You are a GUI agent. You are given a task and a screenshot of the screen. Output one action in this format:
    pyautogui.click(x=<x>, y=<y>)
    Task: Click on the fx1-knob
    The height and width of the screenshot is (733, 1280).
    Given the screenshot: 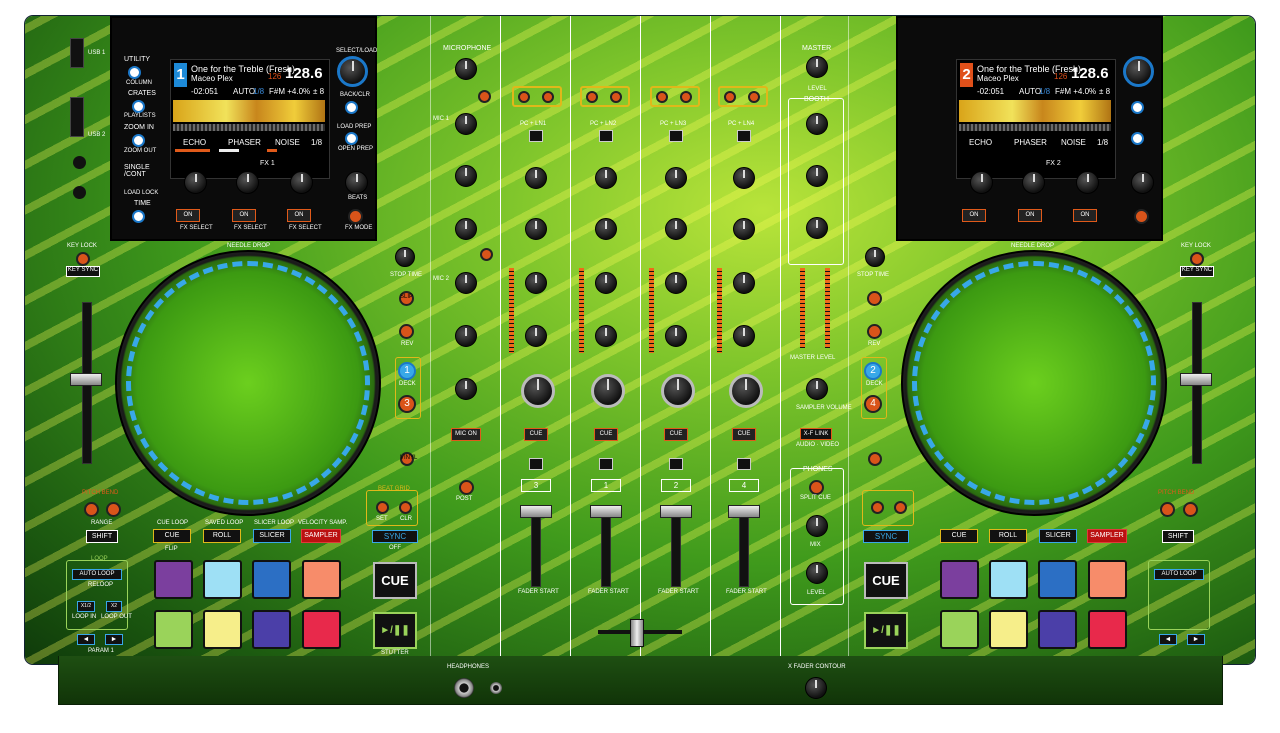 What is the action you would take?
    pyautogui.click(x=195, y=182)
    